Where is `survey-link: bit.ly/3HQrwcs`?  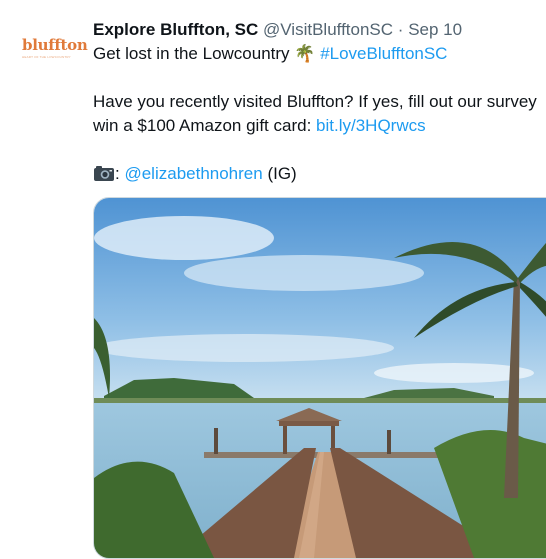
survey-link: bit.ly/3HQrwcs is located at coordinates (371, 125).